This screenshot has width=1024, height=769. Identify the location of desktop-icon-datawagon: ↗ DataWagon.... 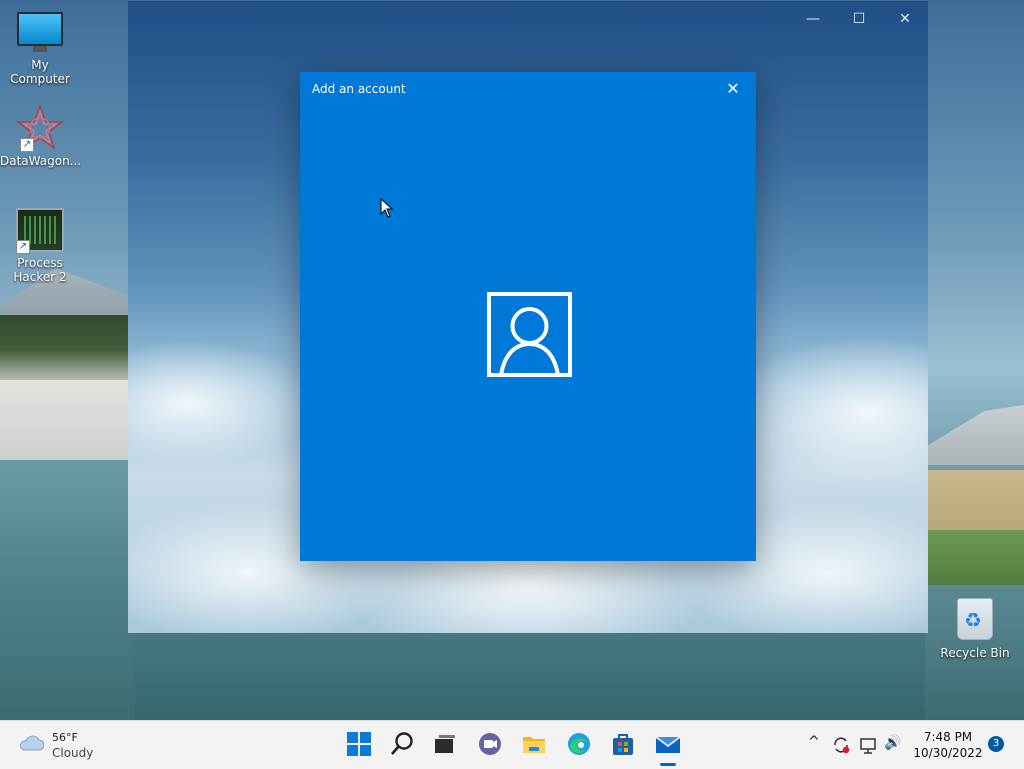
(41, 136).